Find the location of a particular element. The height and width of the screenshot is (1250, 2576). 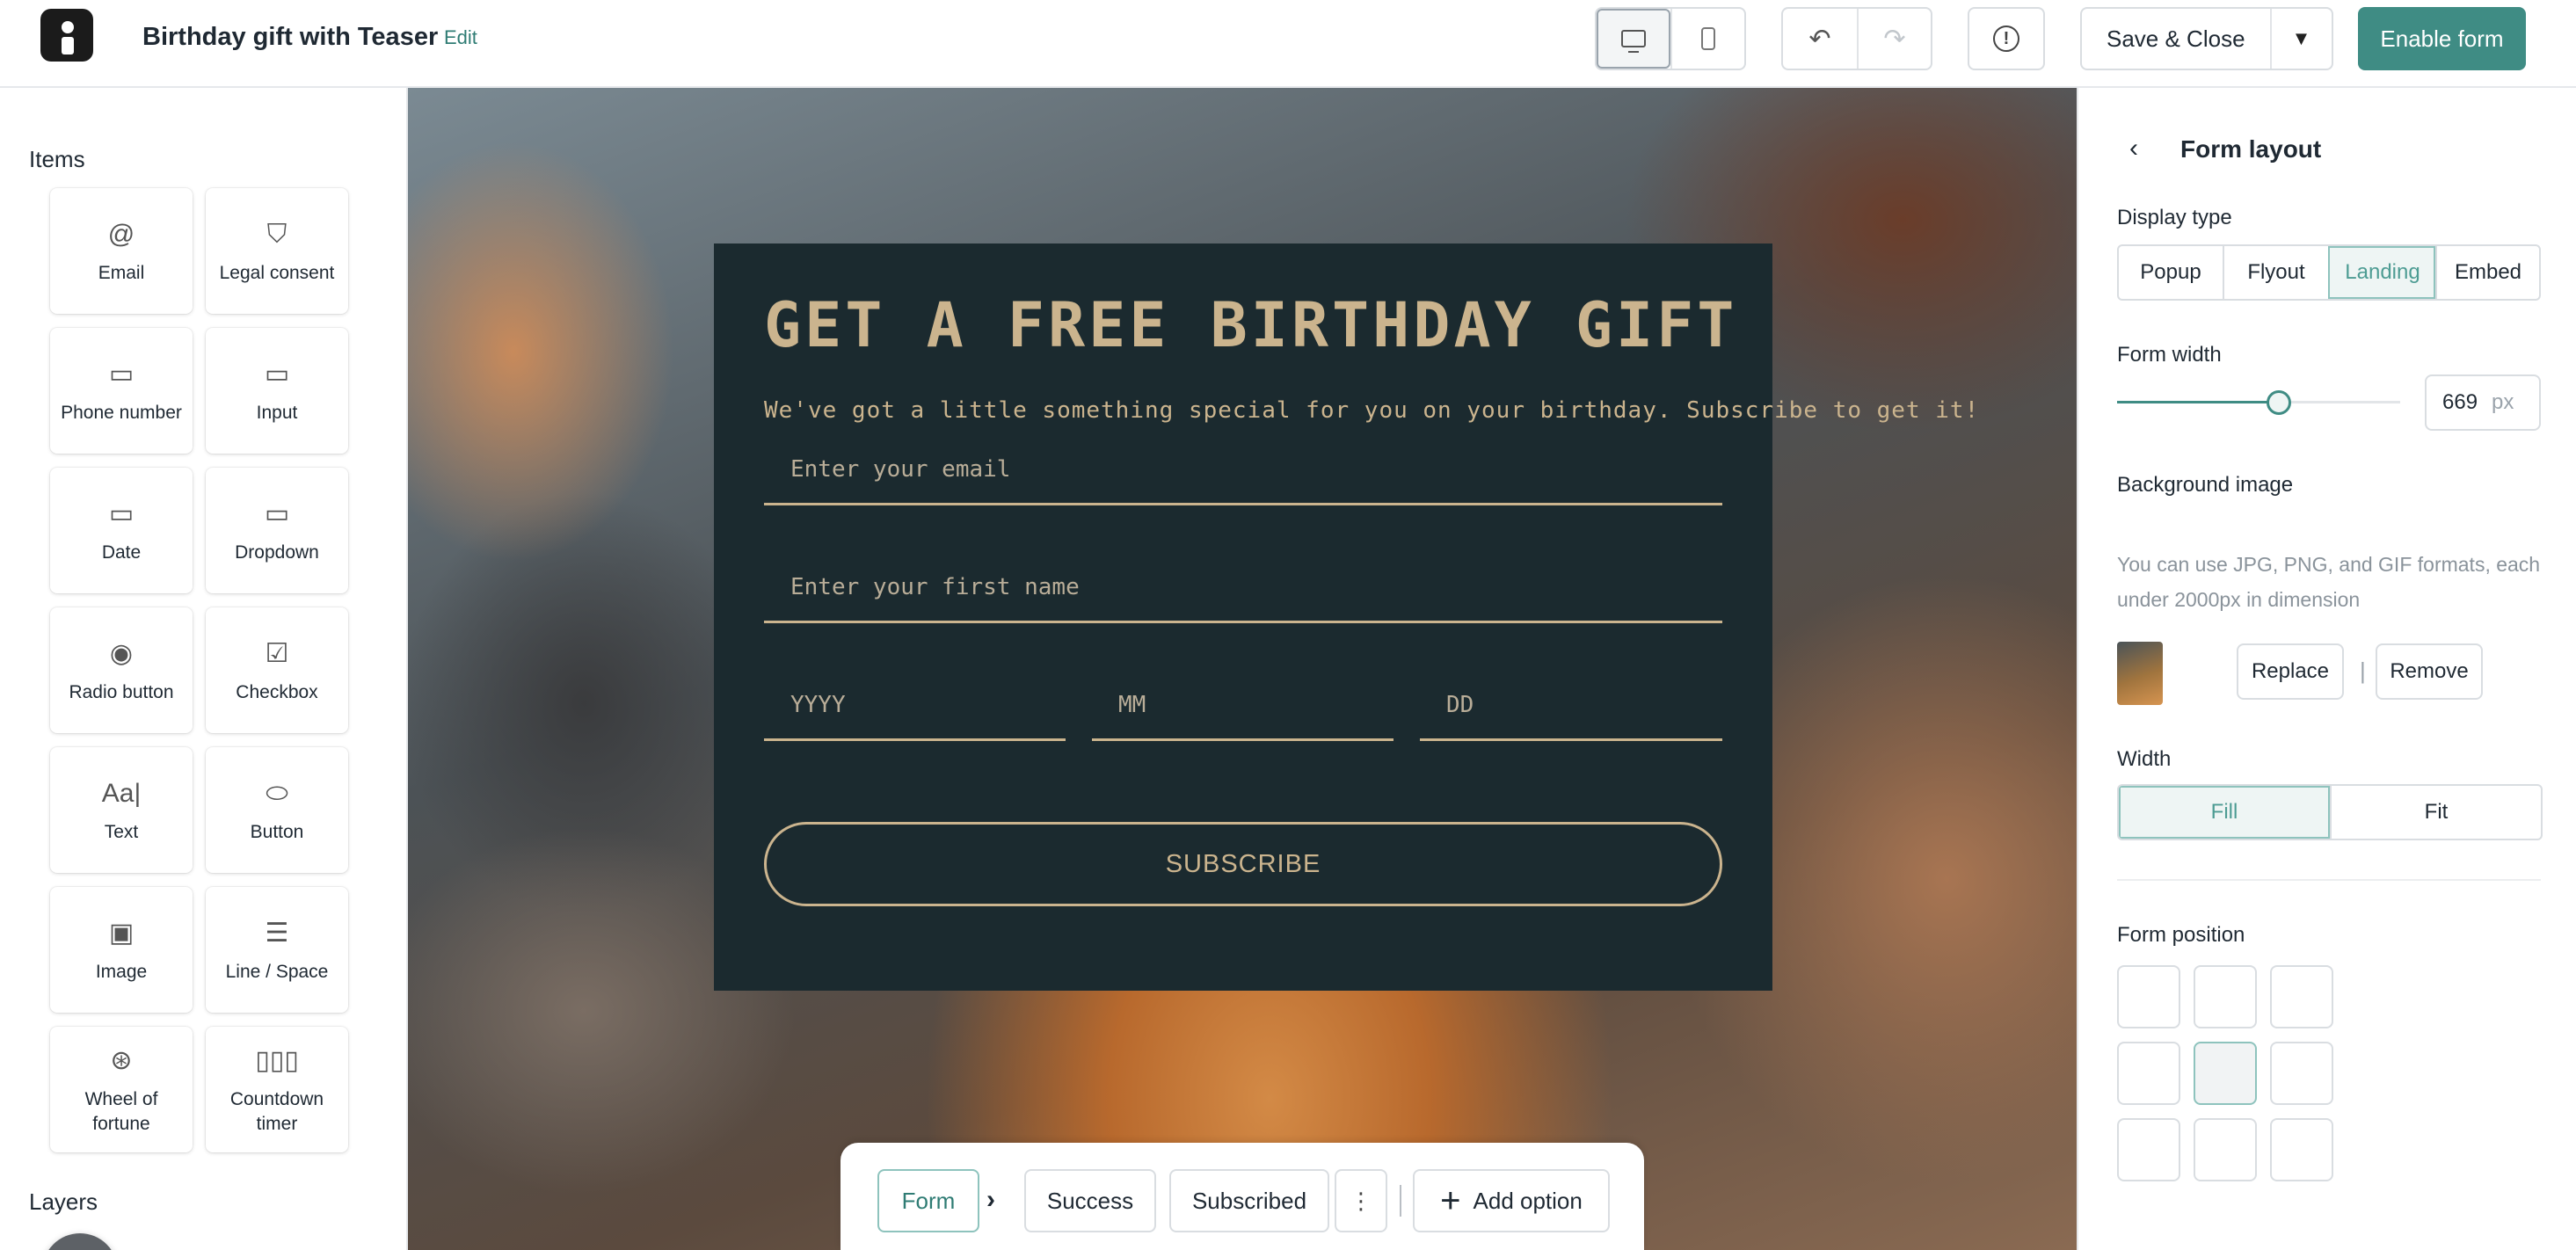

position-top-center is located at coordinates (2225, 996).